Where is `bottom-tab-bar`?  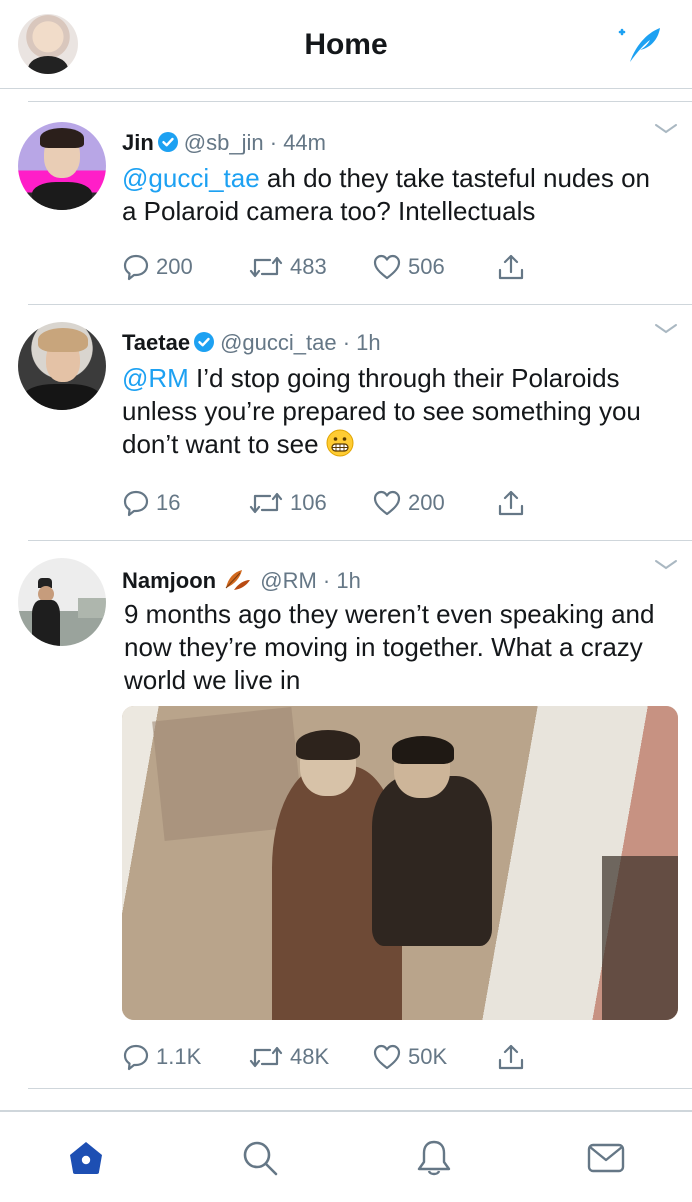 bottom-tab-bar is located at coordinates (346, 1156).